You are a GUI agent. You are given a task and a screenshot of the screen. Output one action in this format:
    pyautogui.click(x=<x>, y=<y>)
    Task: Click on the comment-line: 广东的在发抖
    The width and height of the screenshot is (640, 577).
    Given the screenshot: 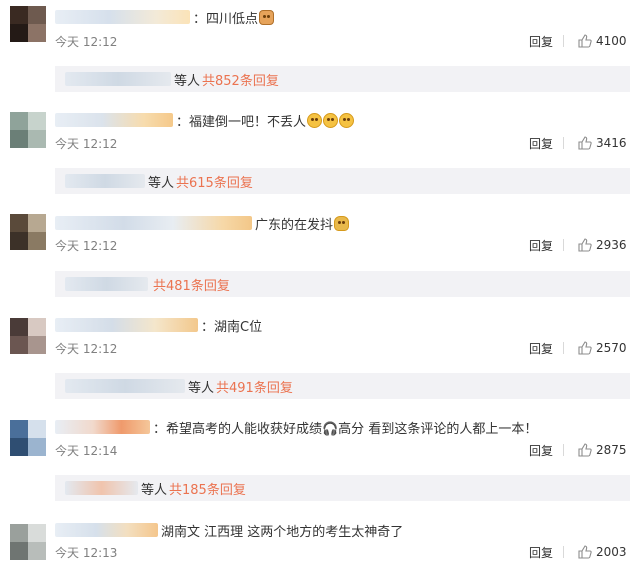 What is the action you would take?
    pyautogui.click(x=202, y=223)
    